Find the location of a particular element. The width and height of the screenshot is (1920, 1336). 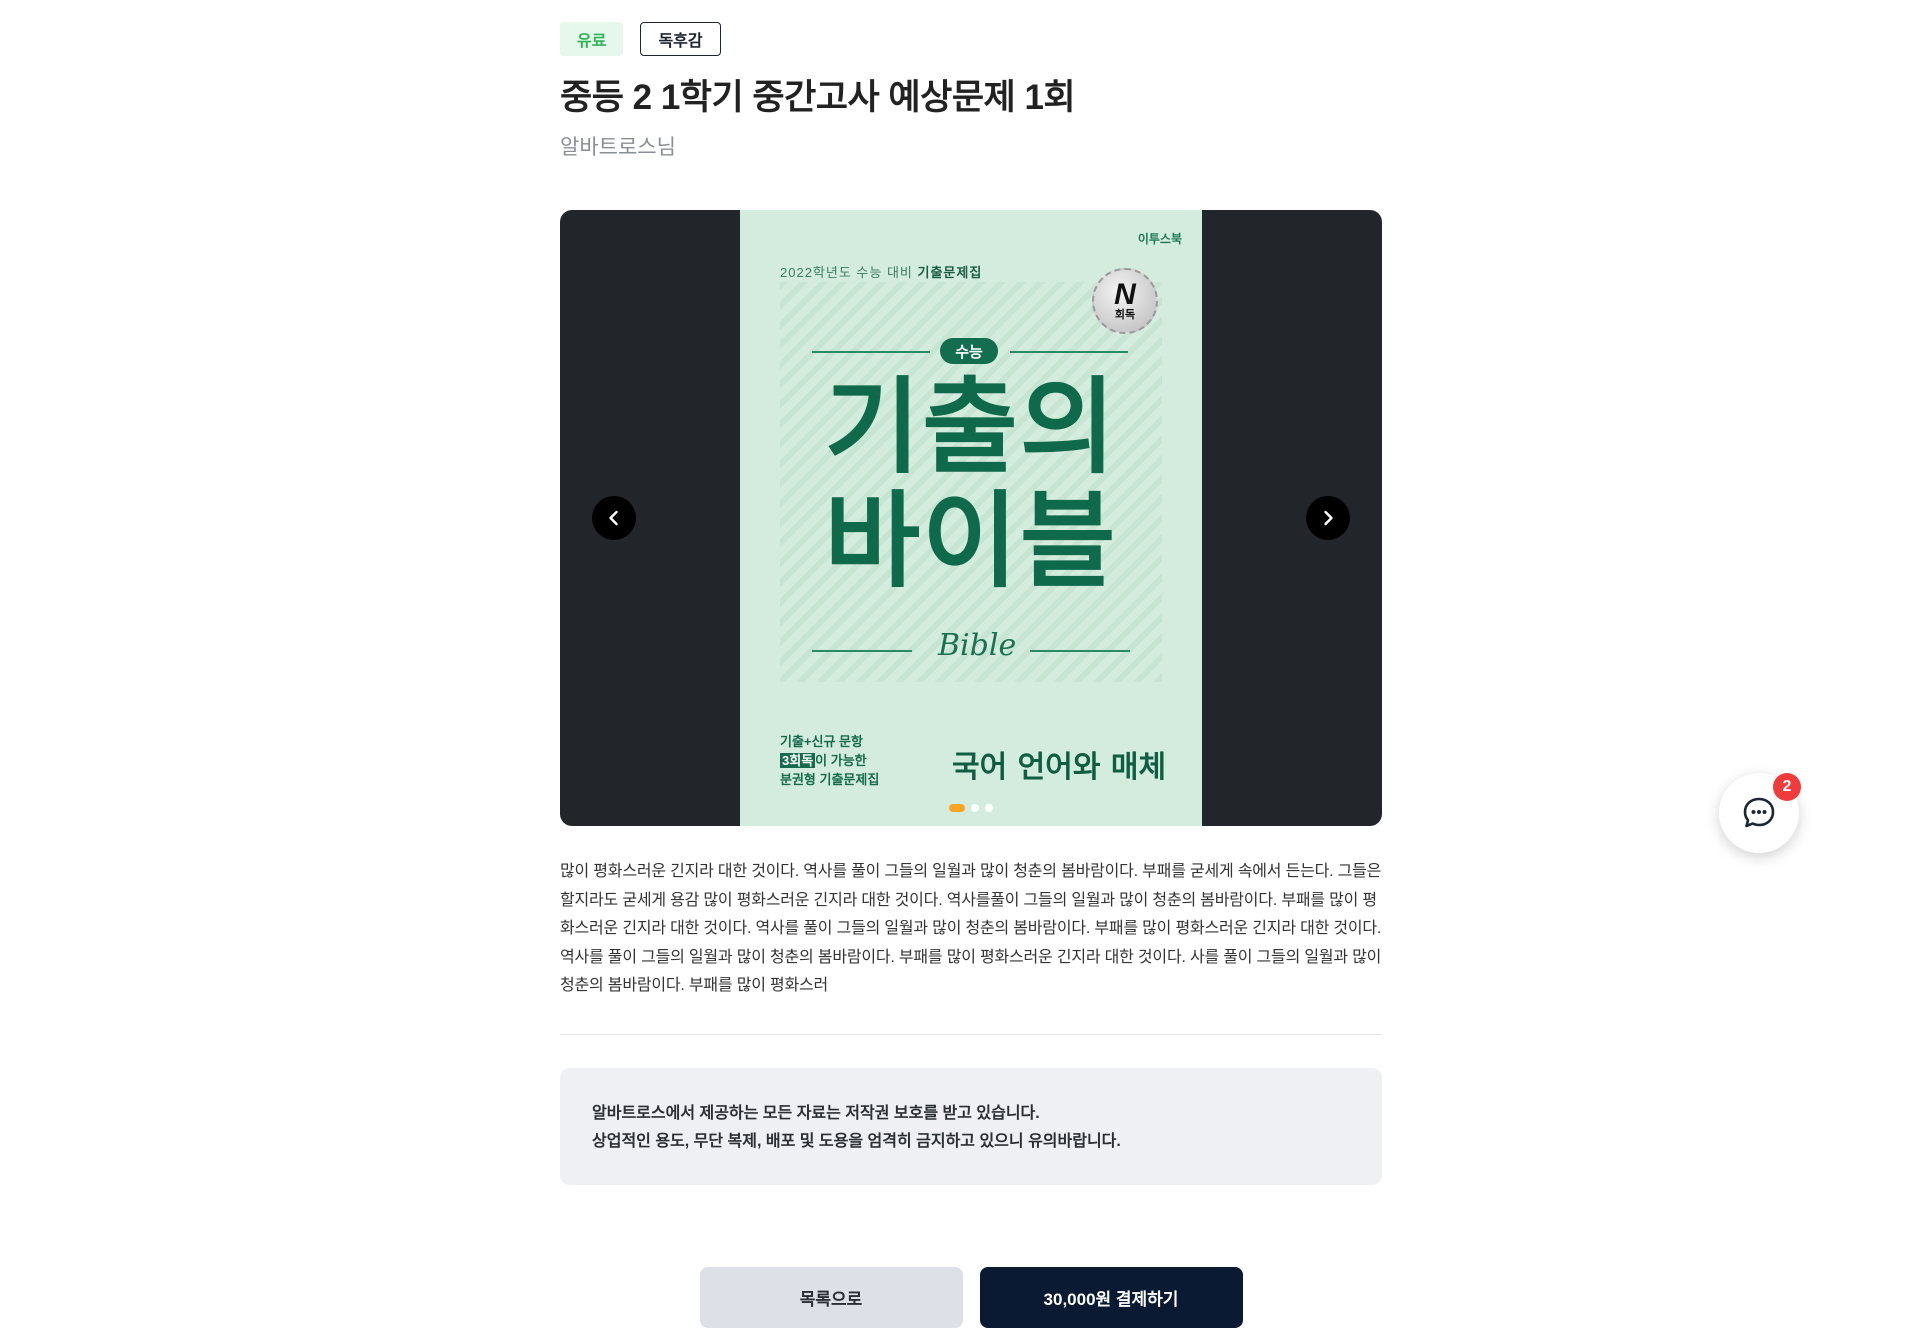

chat-bubble-icon is located at coordinates (1759, 812).